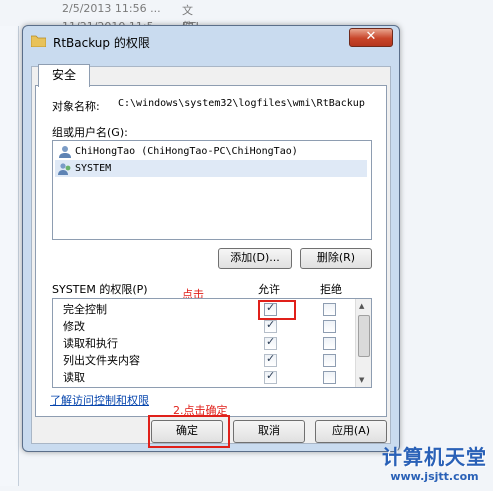 Image resolution: width=493 pixels, height=491 pixels. I want to click on user-name: SYSTEM, so click(93, 168).